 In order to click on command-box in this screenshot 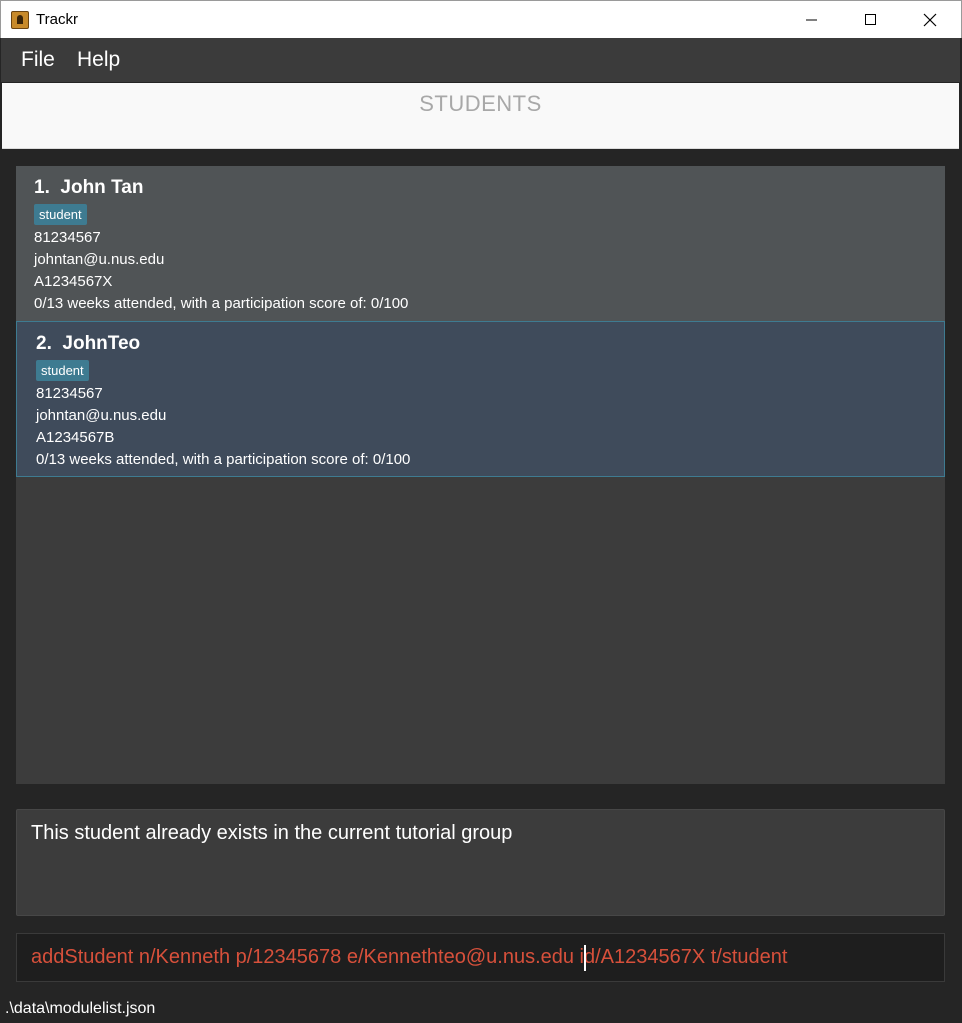, I will do `click(480, 957)`.